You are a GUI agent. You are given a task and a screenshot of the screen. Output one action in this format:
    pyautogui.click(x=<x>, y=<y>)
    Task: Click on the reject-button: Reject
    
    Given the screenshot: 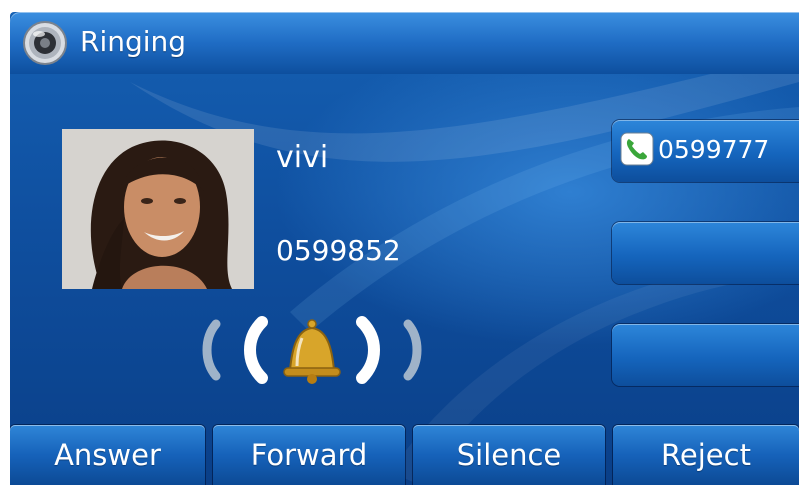 What is the action you would take?
    pyautogui.click(x=706, y=455)
    